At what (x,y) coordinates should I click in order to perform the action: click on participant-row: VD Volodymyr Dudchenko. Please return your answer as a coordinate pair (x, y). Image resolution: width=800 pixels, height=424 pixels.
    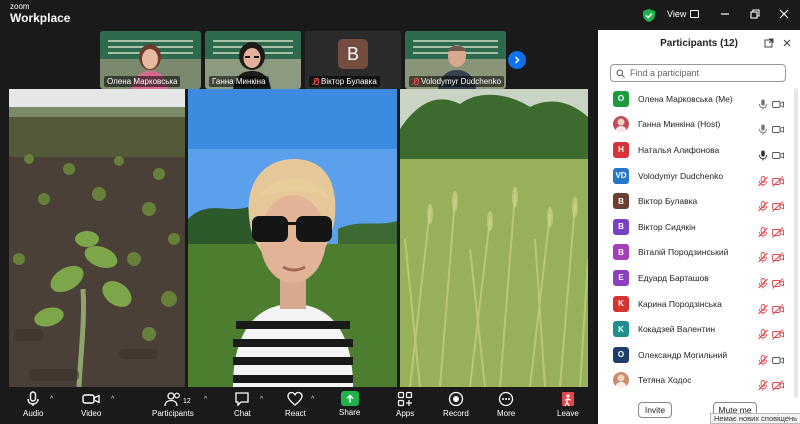
    Looking at the image, I should click on (699, 176).